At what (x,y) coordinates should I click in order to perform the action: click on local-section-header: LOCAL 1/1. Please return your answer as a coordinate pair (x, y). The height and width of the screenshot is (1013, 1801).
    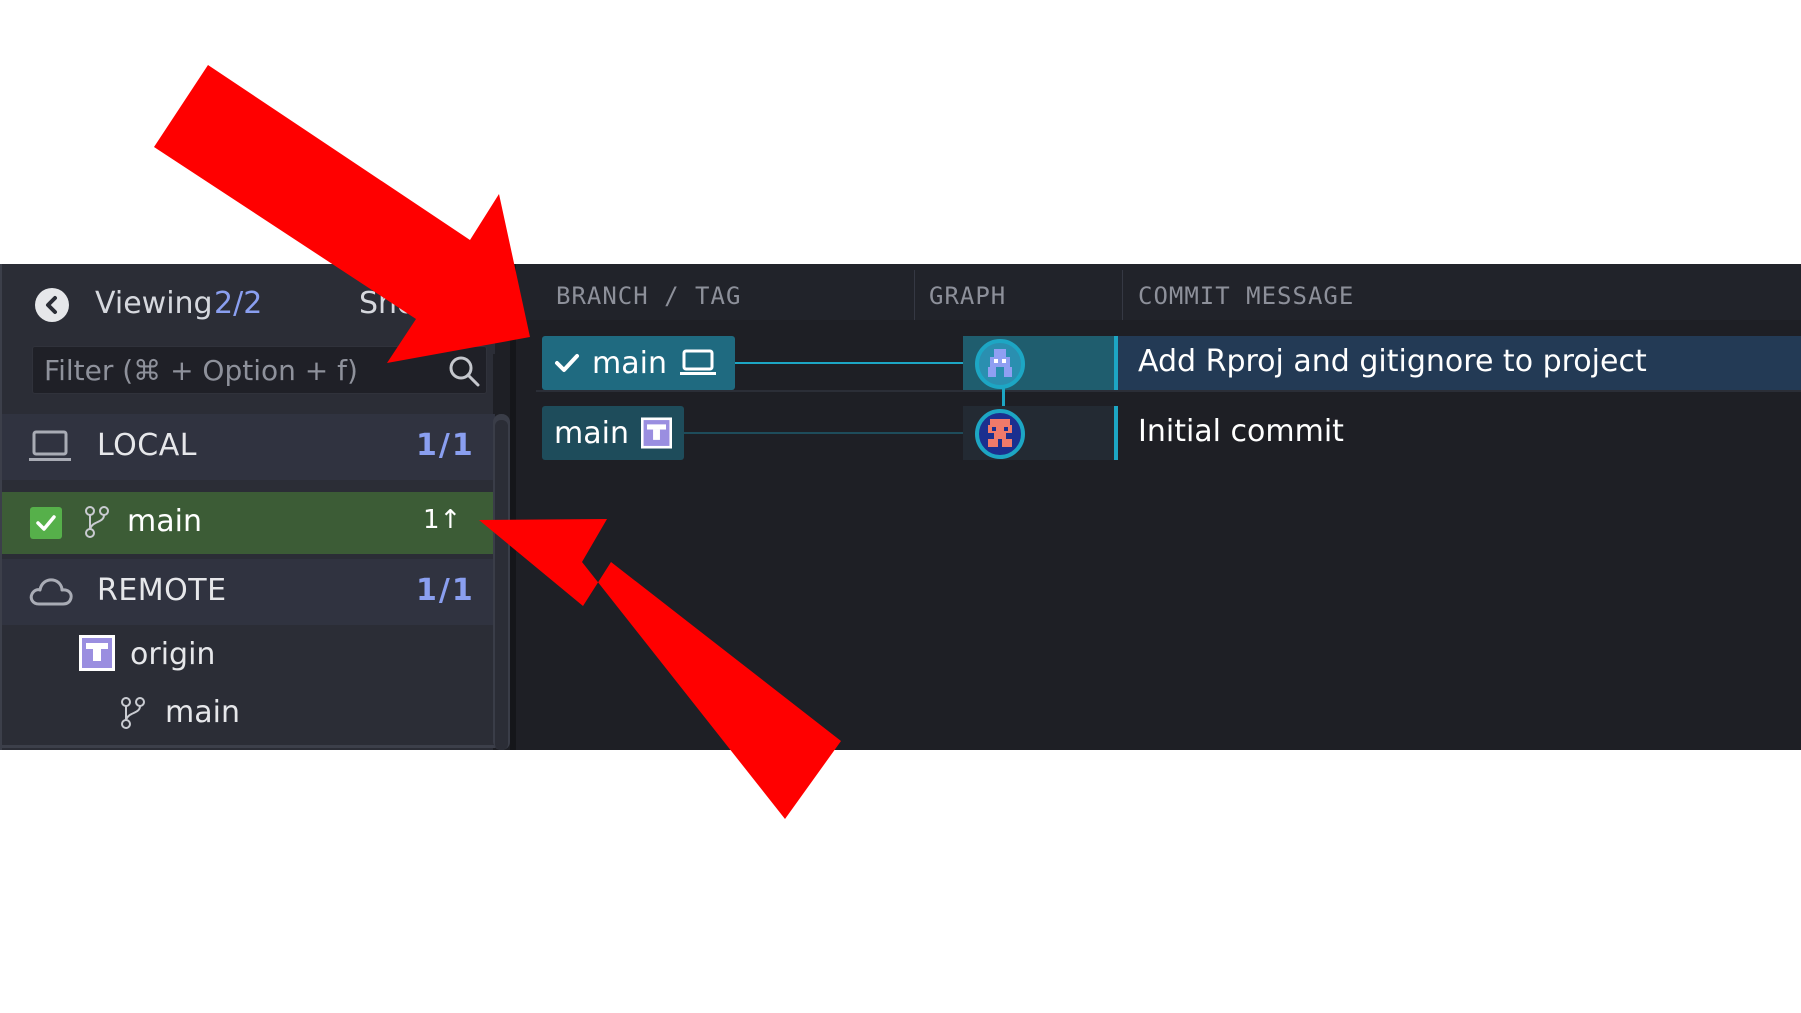
    Looking at the image, I should click on (248, 447).